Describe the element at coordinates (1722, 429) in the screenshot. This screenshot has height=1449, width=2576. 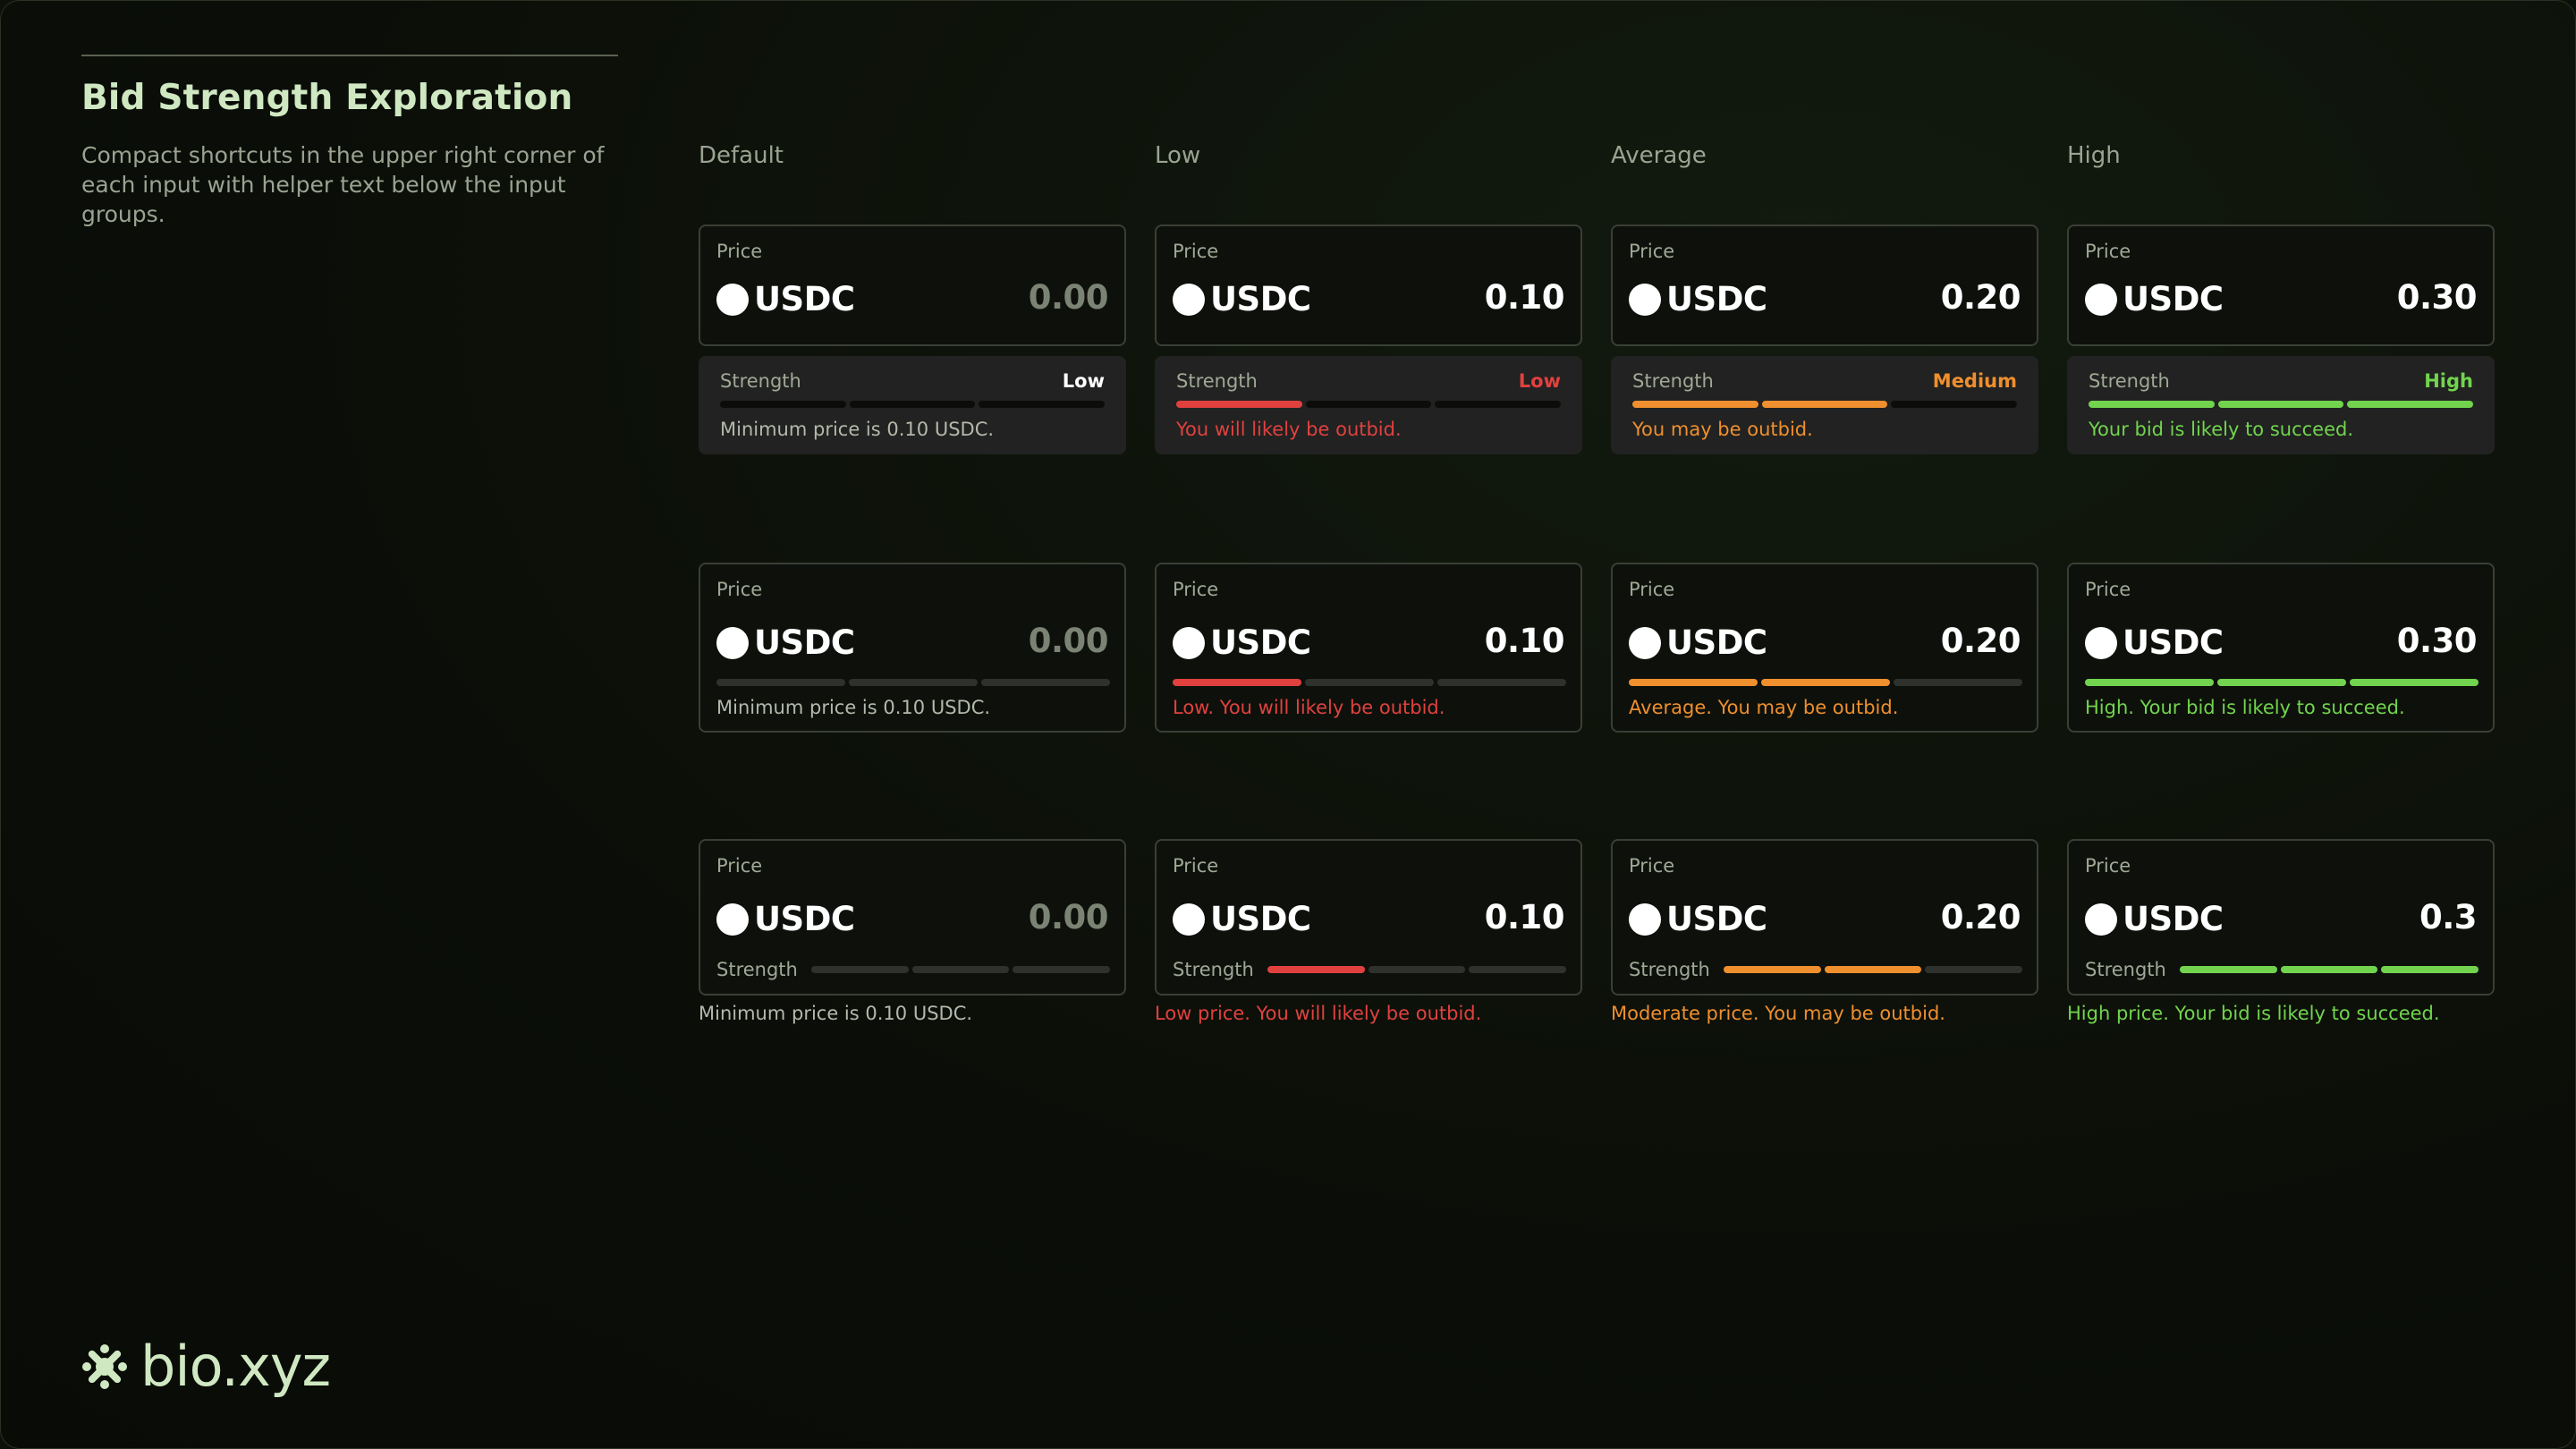
I see `helper-text: You may be outbid.` at that location.